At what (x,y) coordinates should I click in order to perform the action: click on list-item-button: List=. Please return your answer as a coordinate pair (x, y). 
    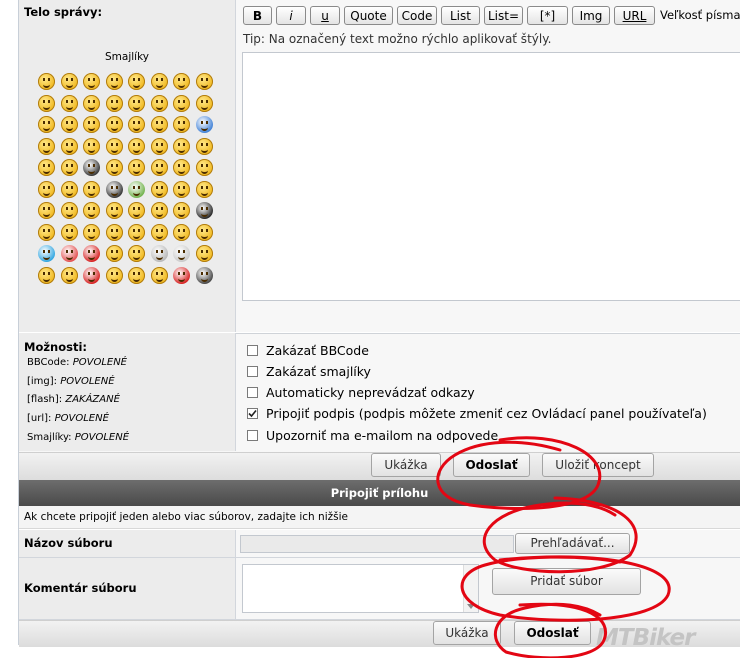
    Looking at the image, I should click on (503, 15).